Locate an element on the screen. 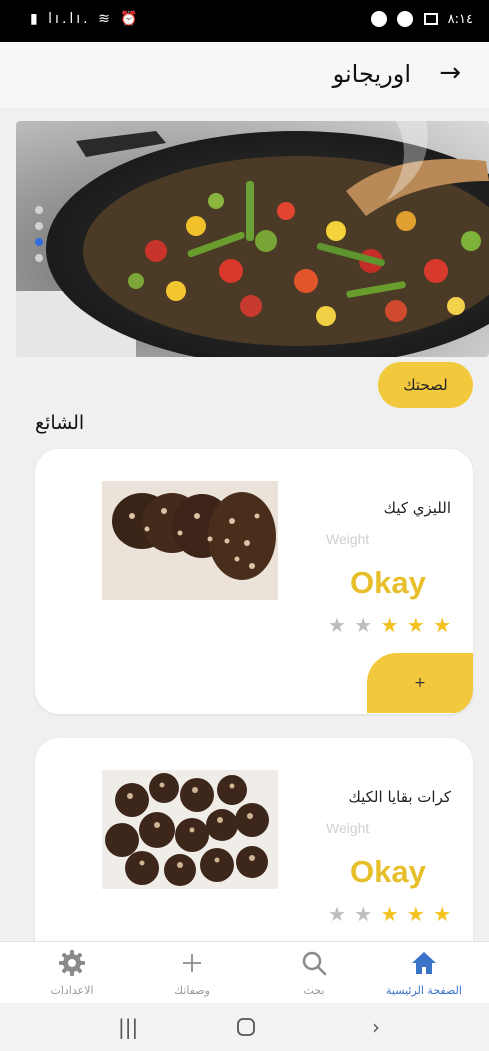 The image size is (489, 1051). nav-item-search: بحث is located at coordinates (314, 972).